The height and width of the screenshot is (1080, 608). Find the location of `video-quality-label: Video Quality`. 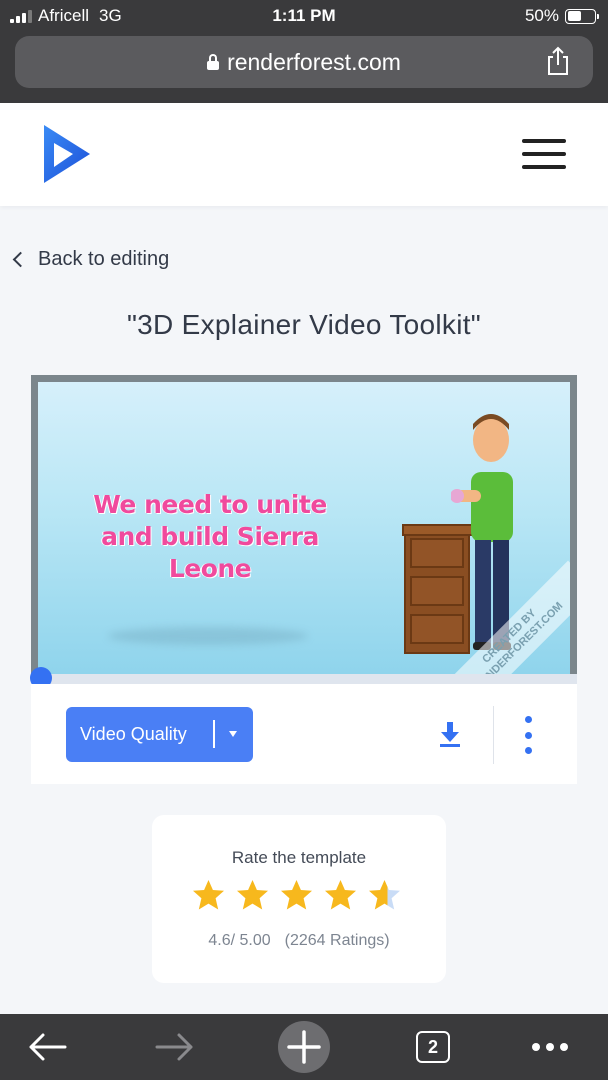

video-quality-label: Video Quality is located at coordinates (133, 734).